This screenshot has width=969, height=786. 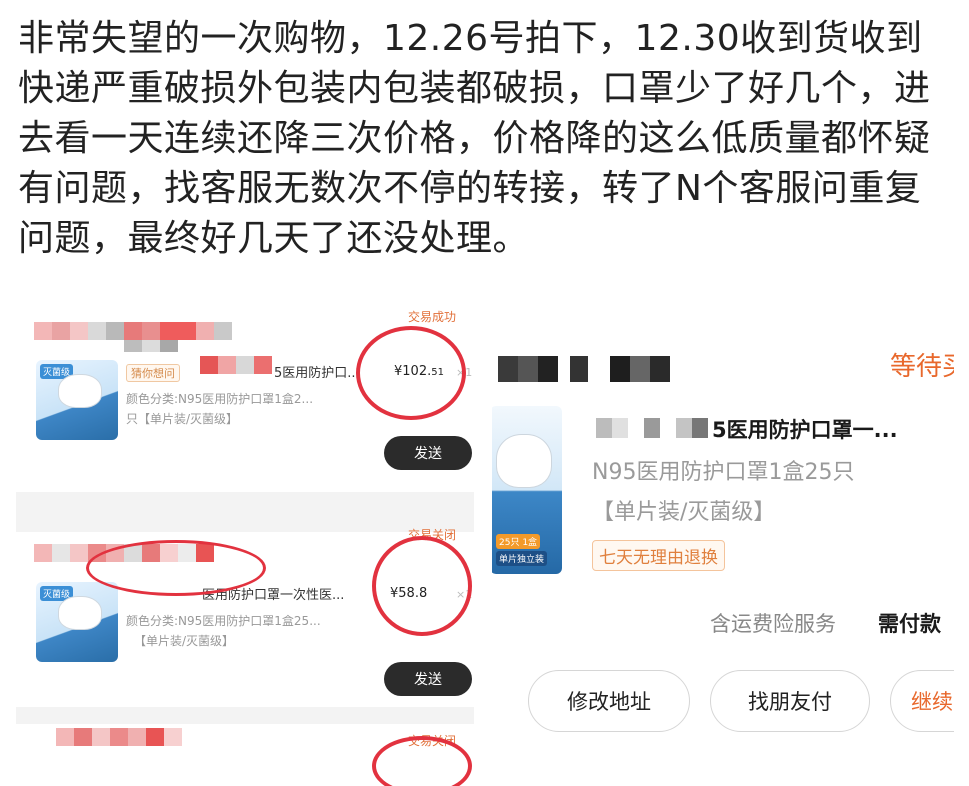 I want to click on order-card: 交易关闭, so click(x=245, y=755).